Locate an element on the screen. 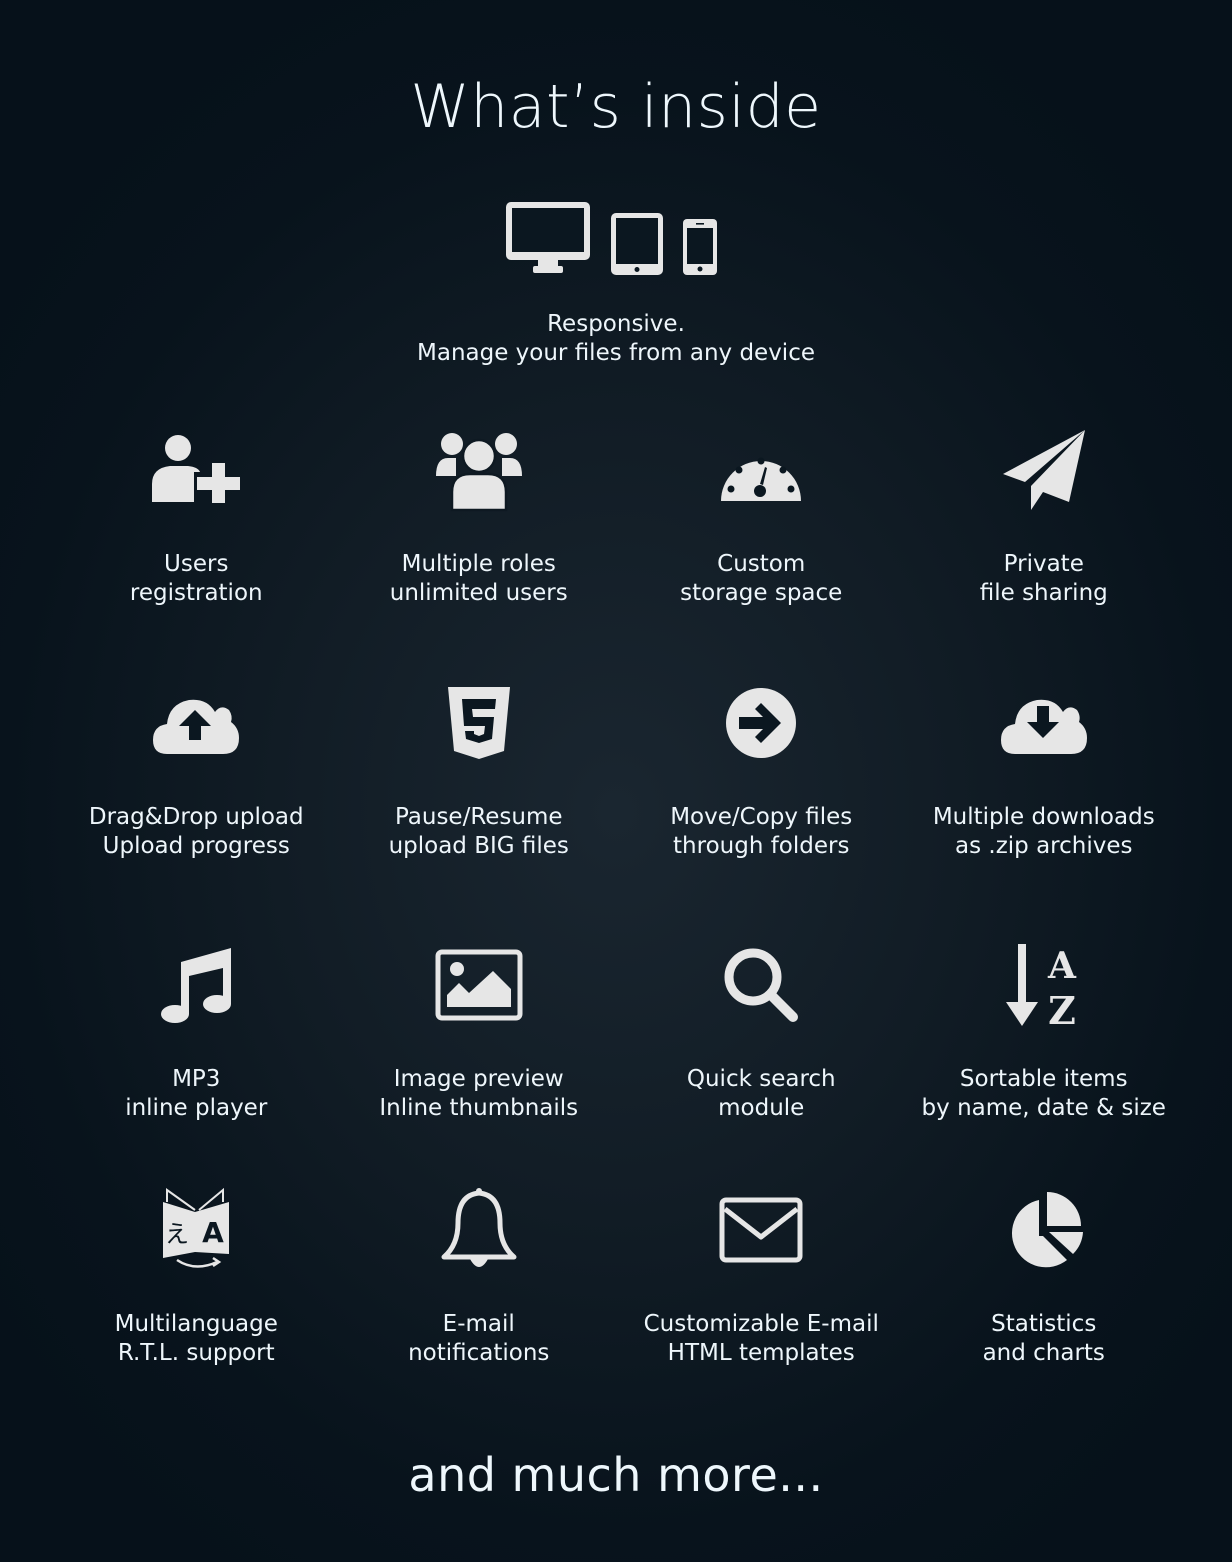 Image resolution: width=1232 pixels, height=1562 pixels. feature-image-preview: Image preview Inline thumbnails is located at coordinates (479, 1057).